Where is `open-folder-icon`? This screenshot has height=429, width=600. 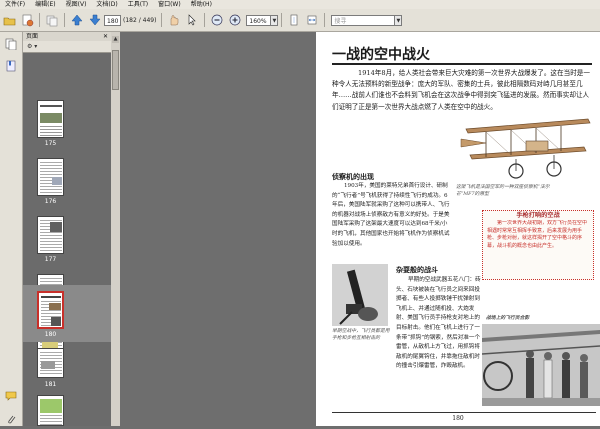 open-folder-icon is located at coordinates (9, 20).